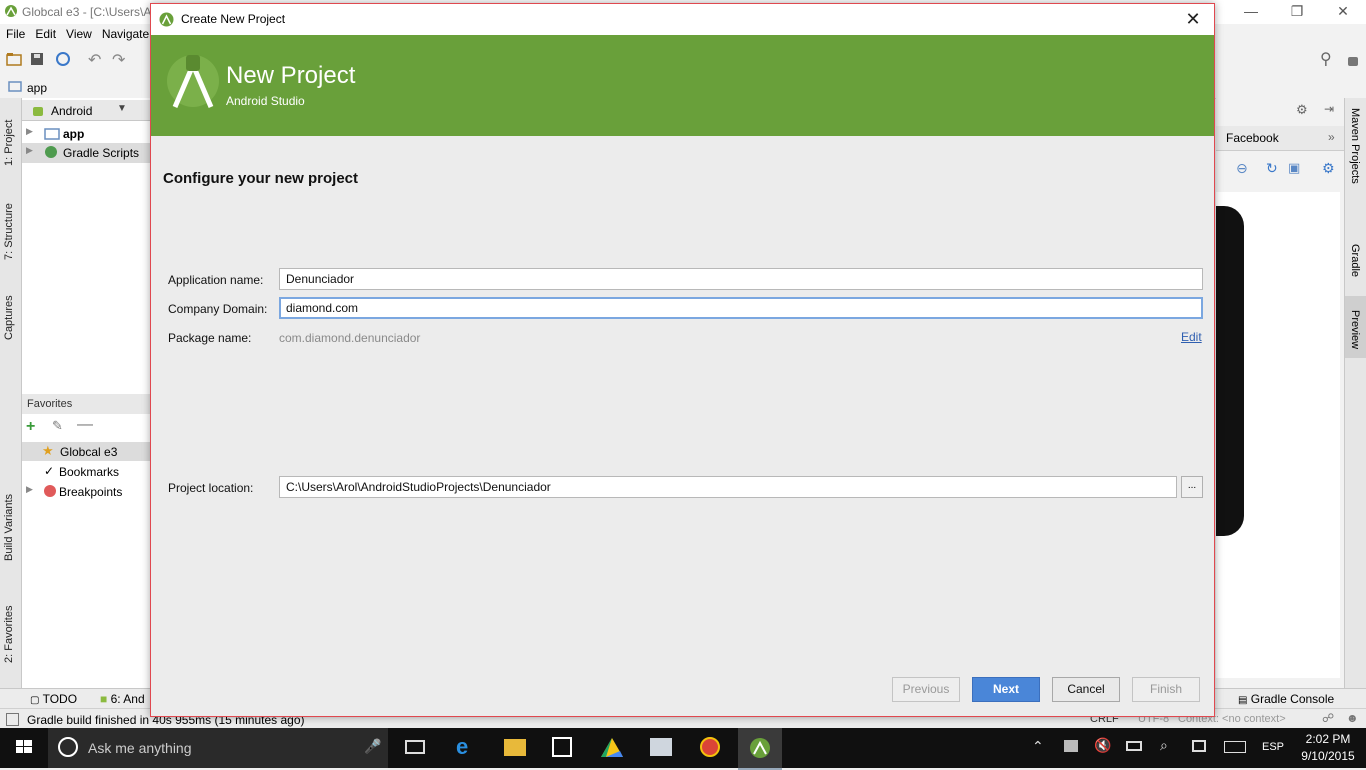 Image resolution: width=1366 pixels, height=770 pixels. I want to click on android-icon, so click(1353, 60).